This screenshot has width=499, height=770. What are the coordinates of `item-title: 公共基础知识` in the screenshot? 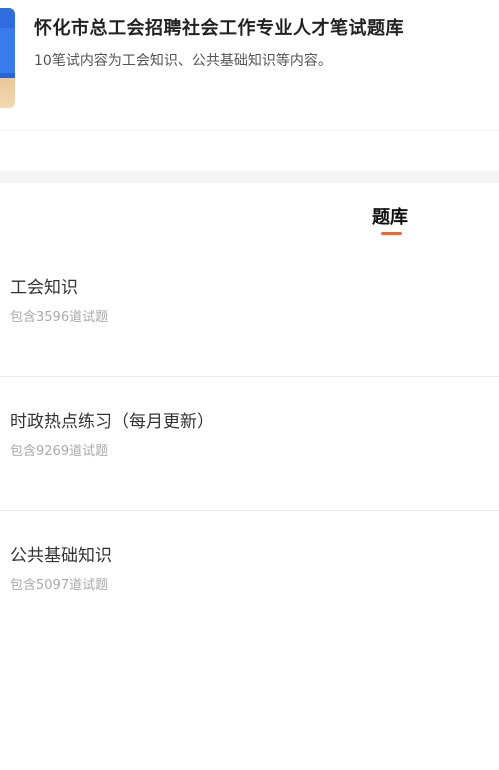 It's located at (61, 556).